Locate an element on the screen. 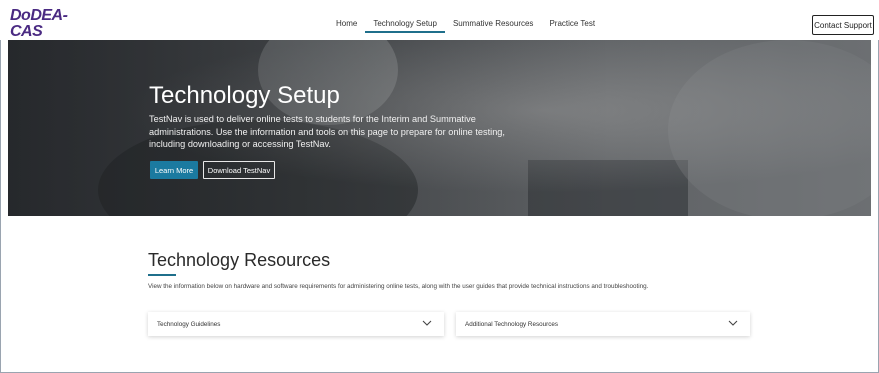  accordion-label: Additional Technology Resources is located at coordinates (511, 324).